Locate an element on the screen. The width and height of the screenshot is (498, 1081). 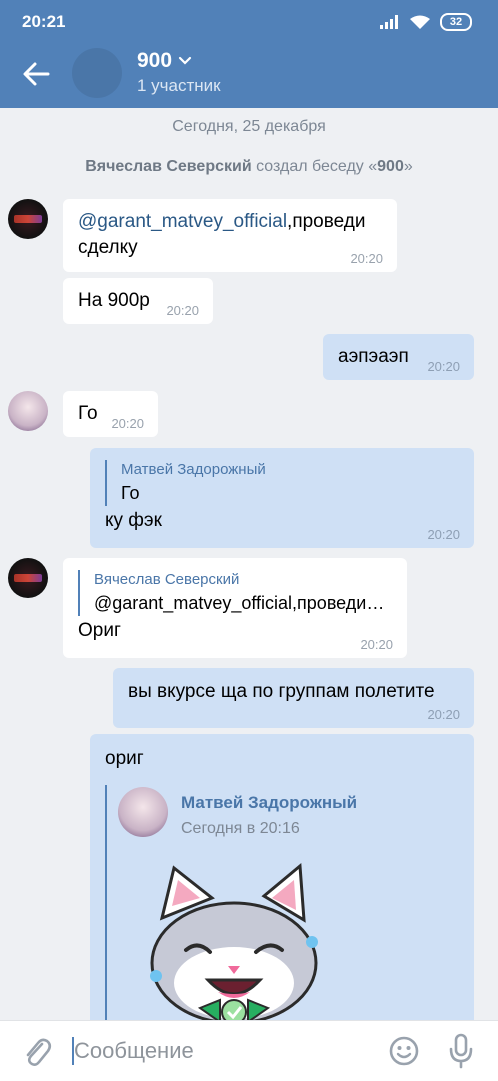
forward-time: Сегодня в 20:16 is located at coordinates (240, 828).